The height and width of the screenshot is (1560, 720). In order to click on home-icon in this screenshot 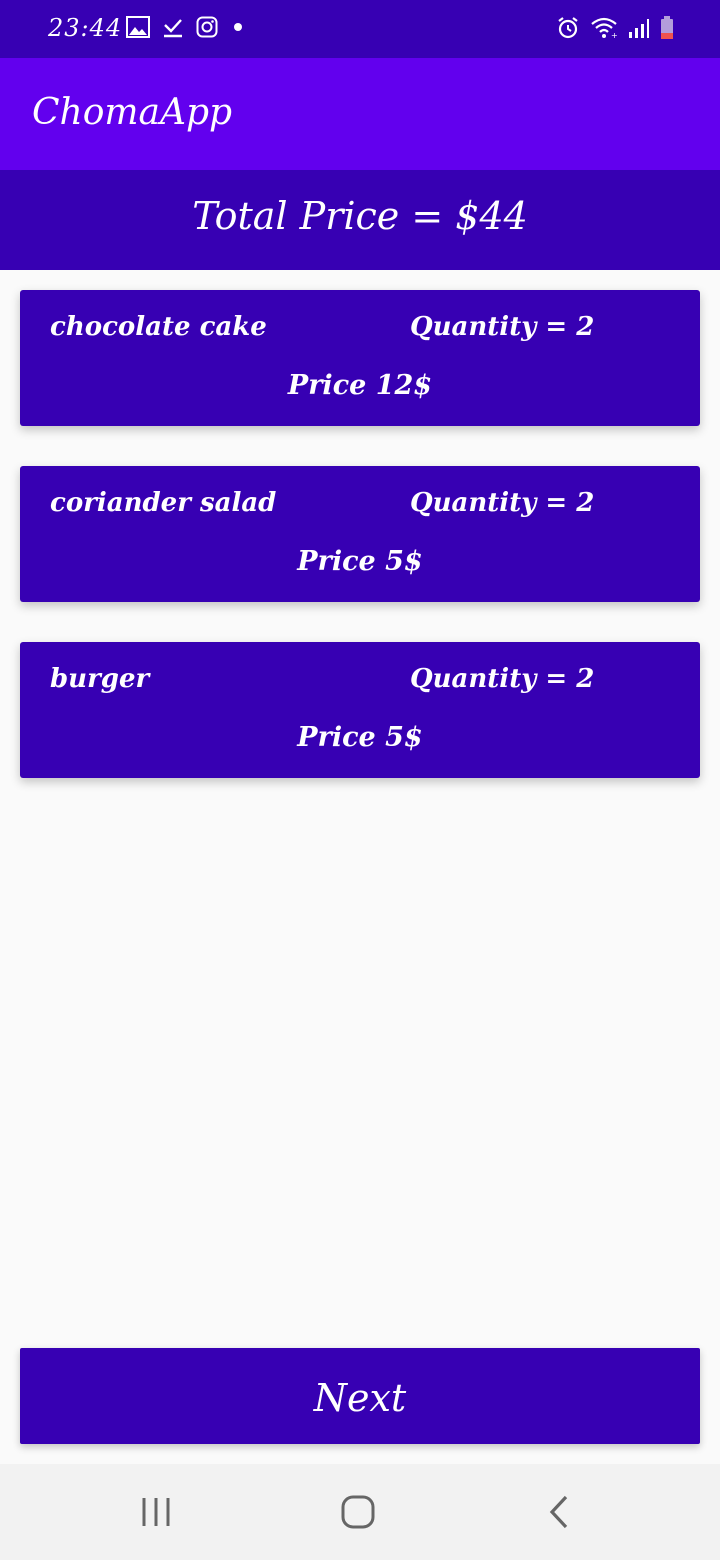, I will do `click(358, 1512)`.